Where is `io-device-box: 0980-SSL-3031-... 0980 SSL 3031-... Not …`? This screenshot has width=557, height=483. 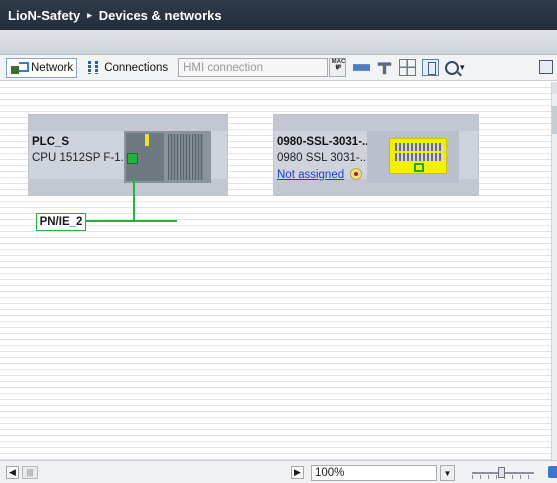
io-device-box: 0980-SSL-3031-... 0980 SSL 3031-... Not … is located at coordinates (376, 155).